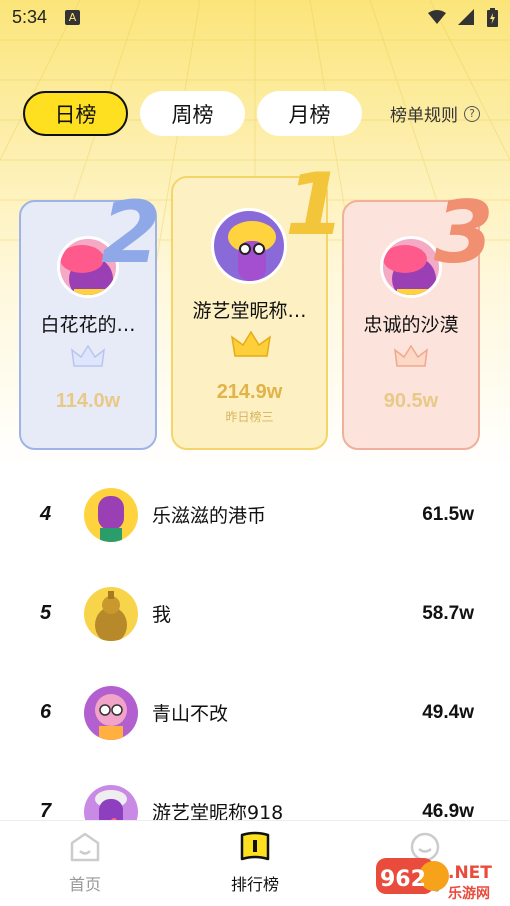 The height and width of the screenshot is (906, 510). I want to click on status-bar: 5:34 A, so click(255, 17).